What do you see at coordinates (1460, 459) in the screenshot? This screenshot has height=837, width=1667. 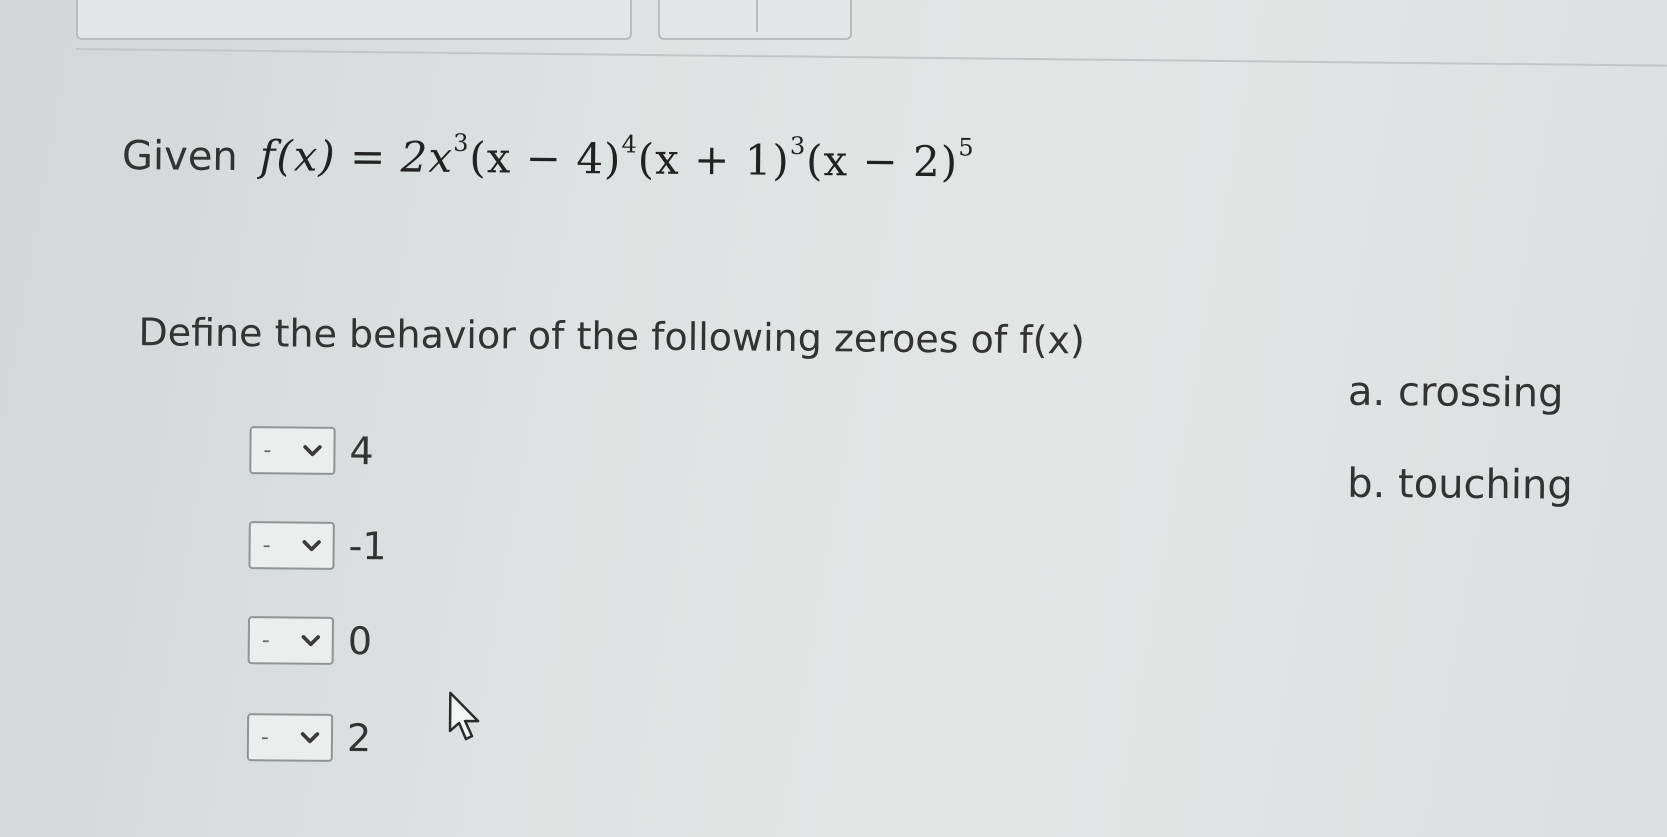 I see `answer-options-list: a. crossing b. touching` at bounding box center [1460, 459].